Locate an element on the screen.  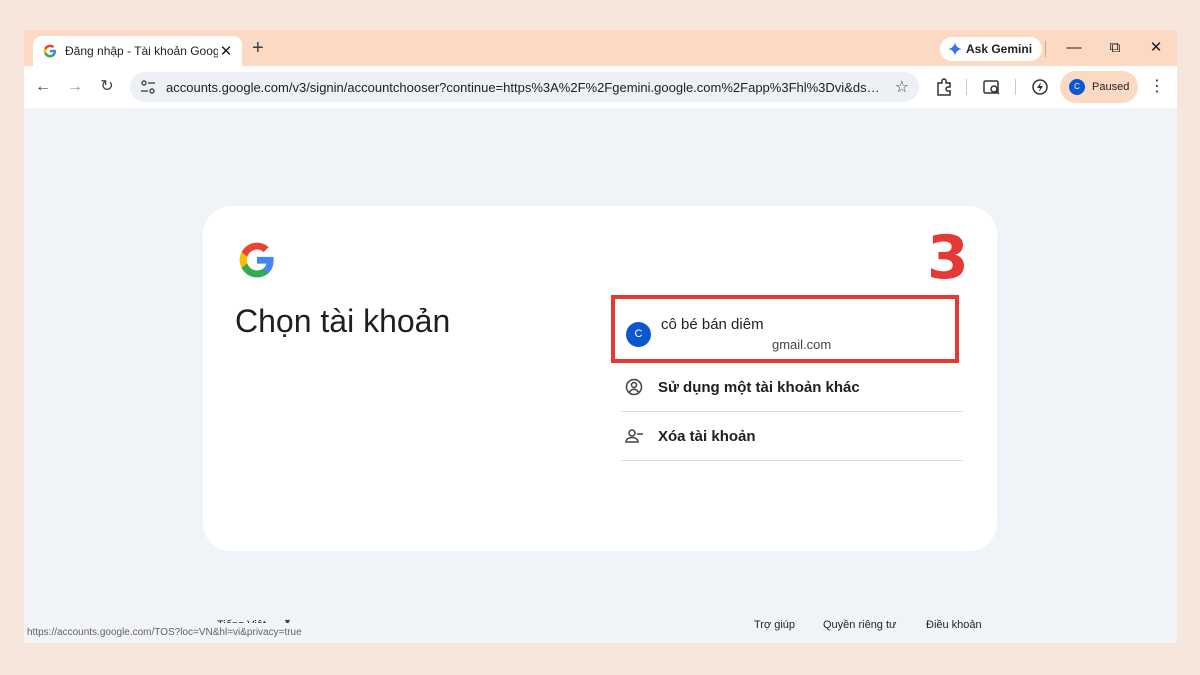
step-marker: 3 is located at coordinates (948, 258).